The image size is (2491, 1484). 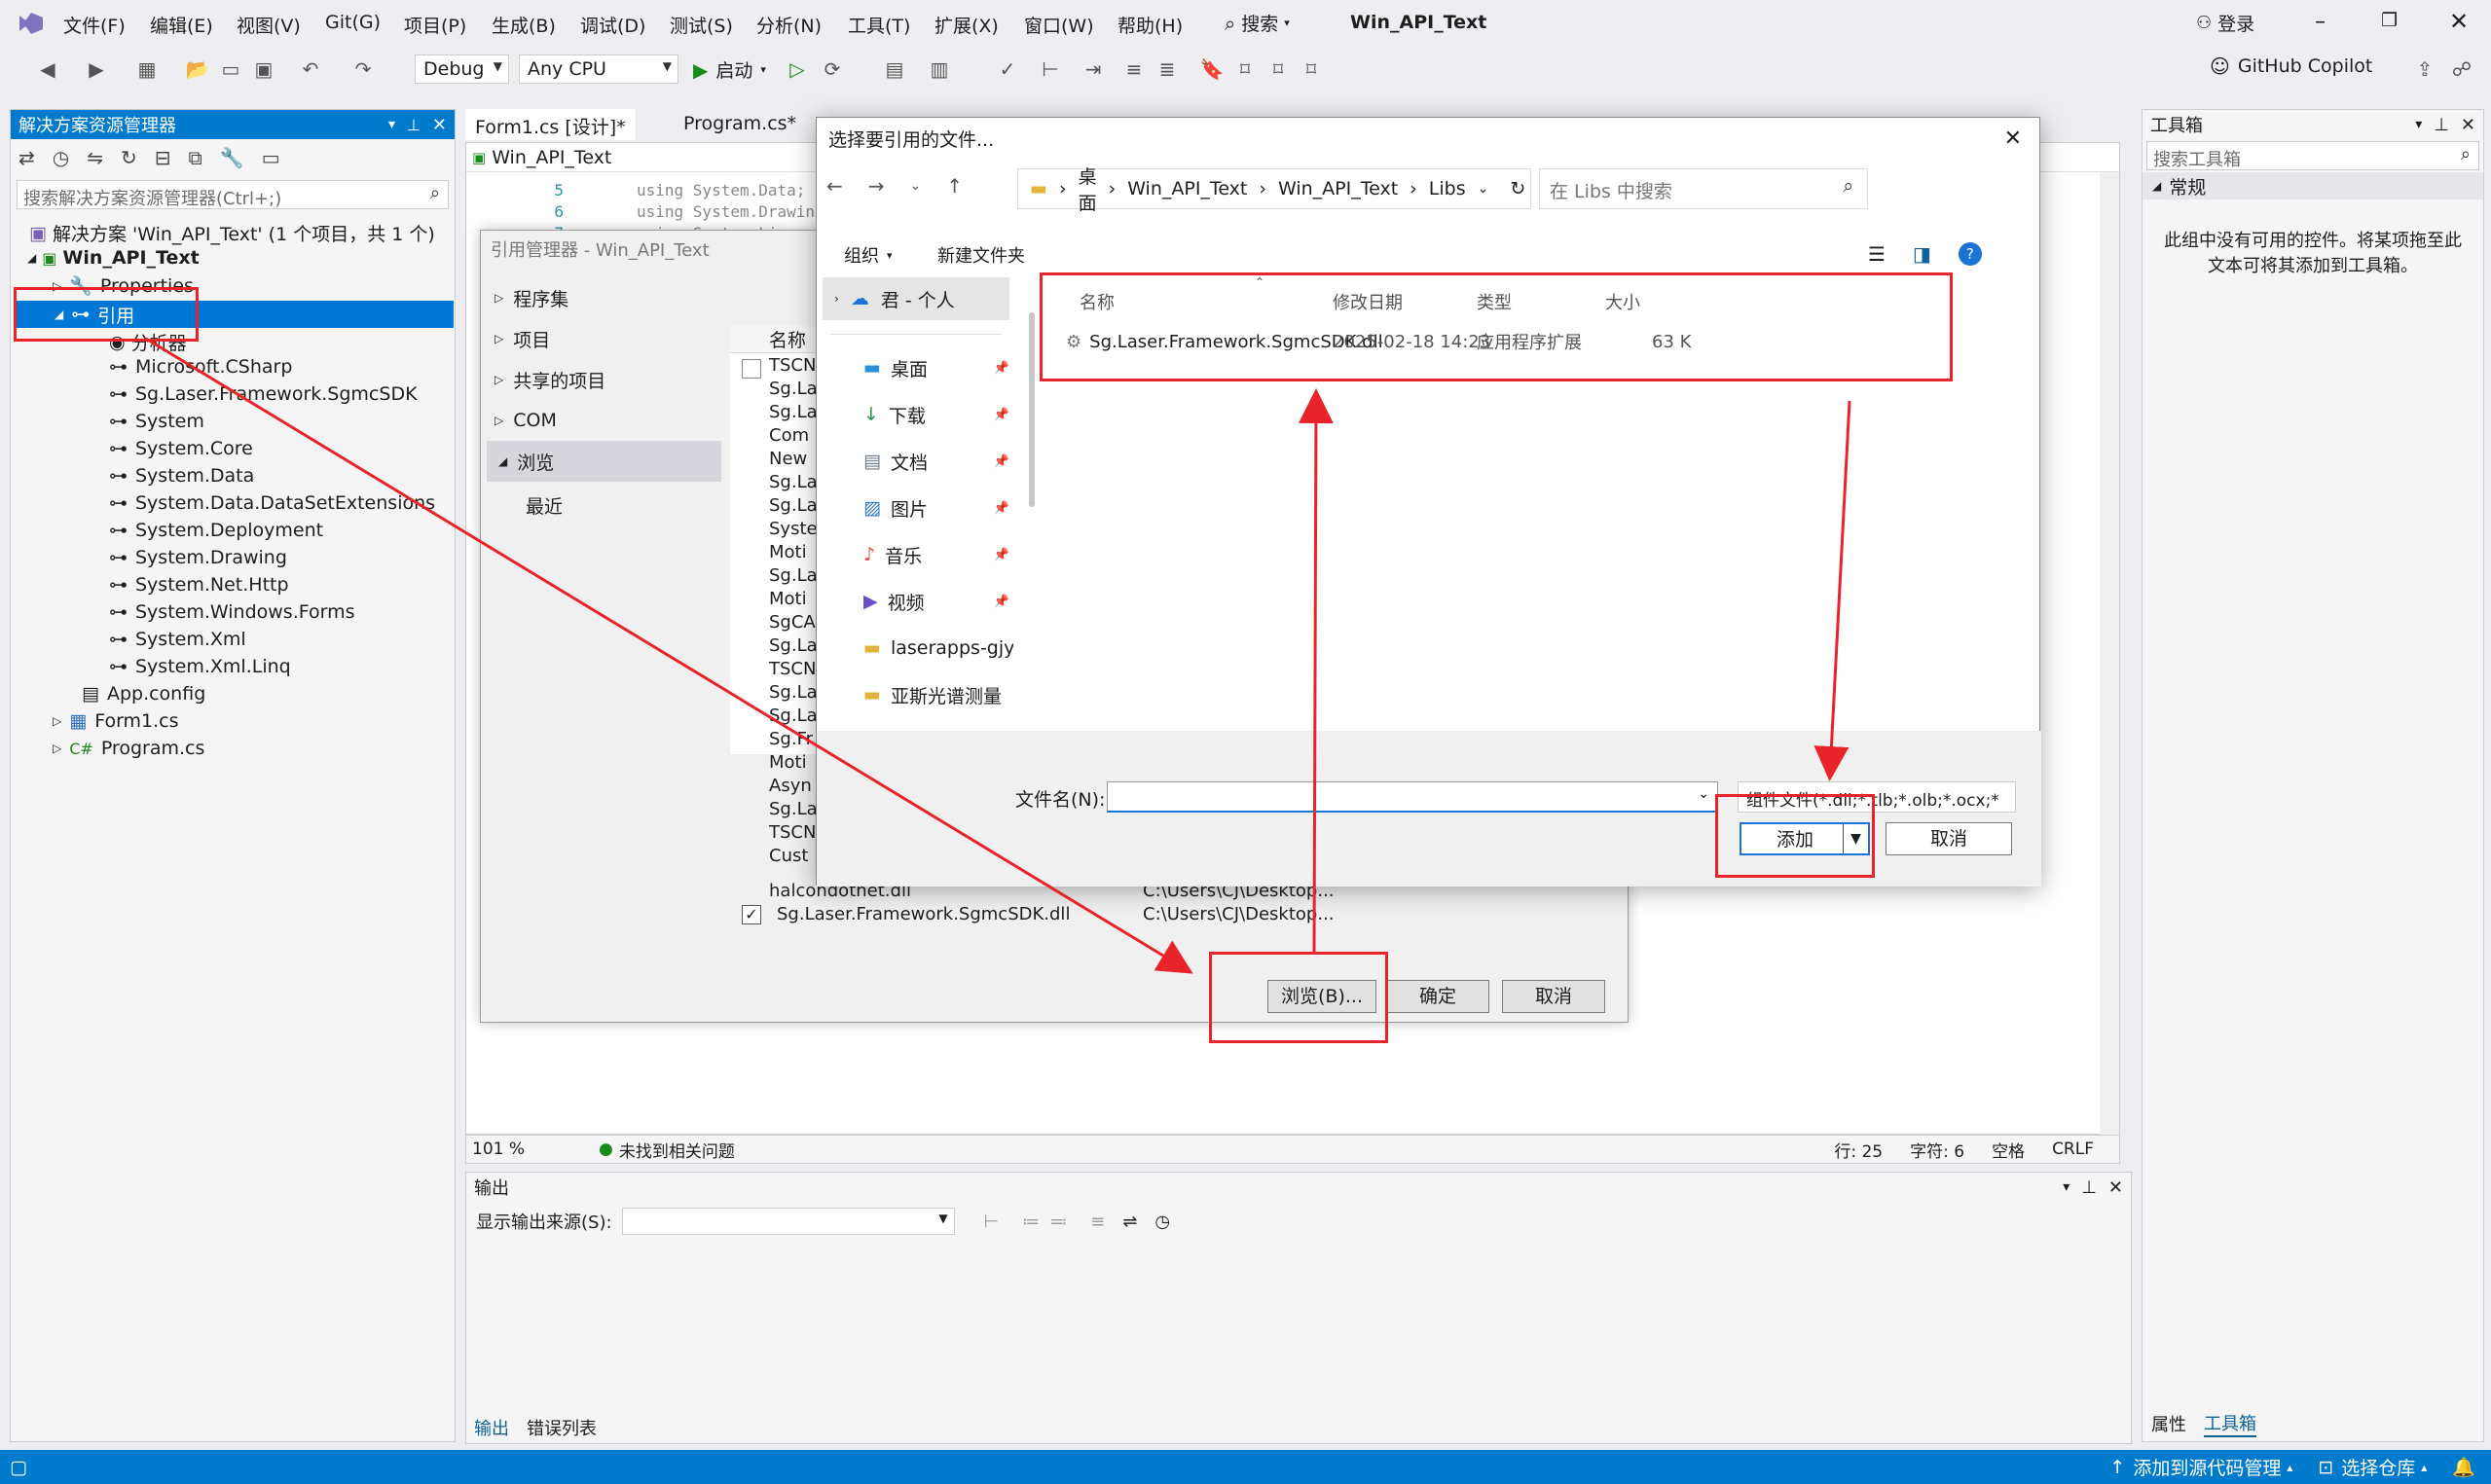 I want to click on minimize-icon: –, so click(x=2320, y=22).